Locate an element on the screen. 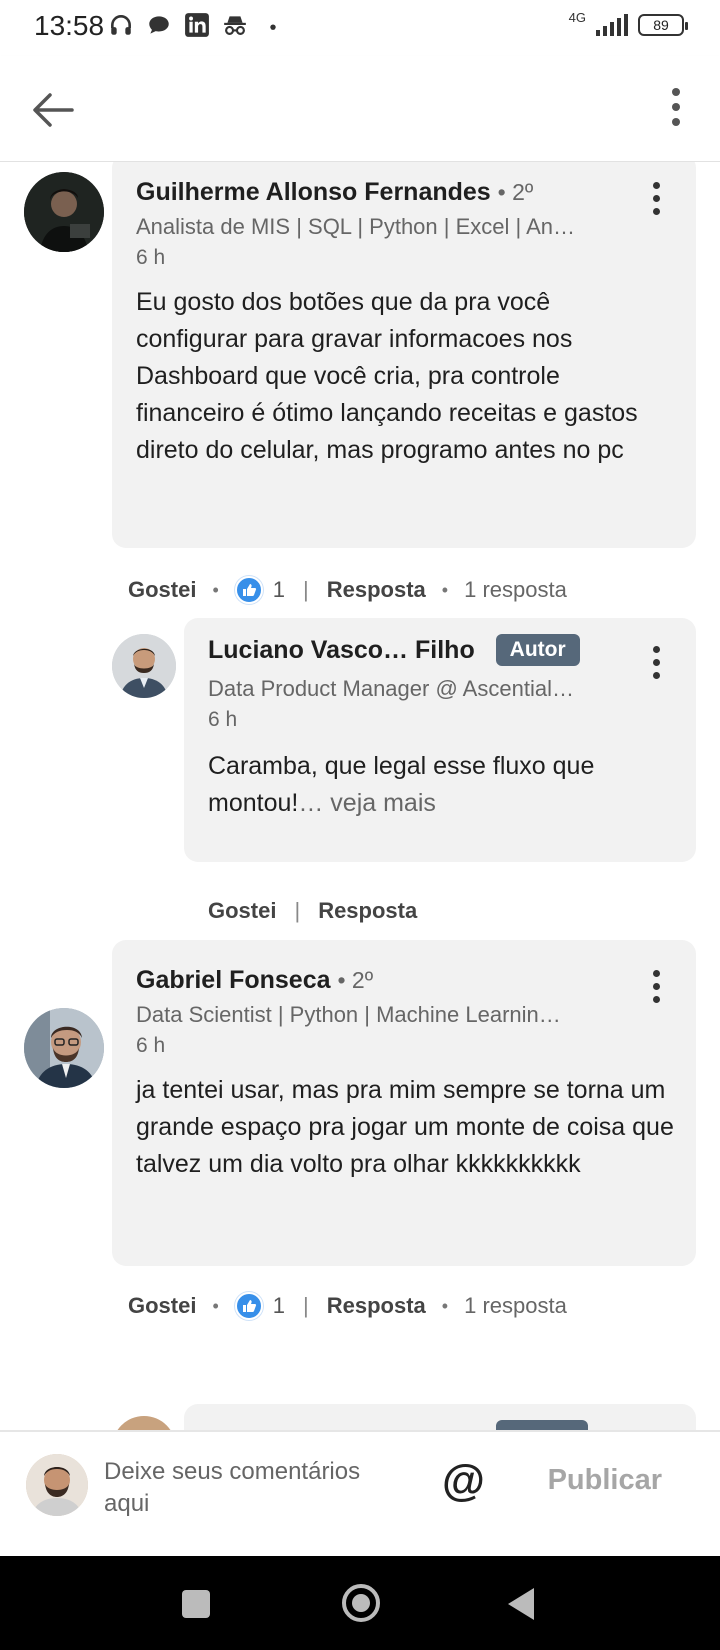 The width and height of the screenshot is (720, 1650). headphones-icon is located at coordinates (121, 25).